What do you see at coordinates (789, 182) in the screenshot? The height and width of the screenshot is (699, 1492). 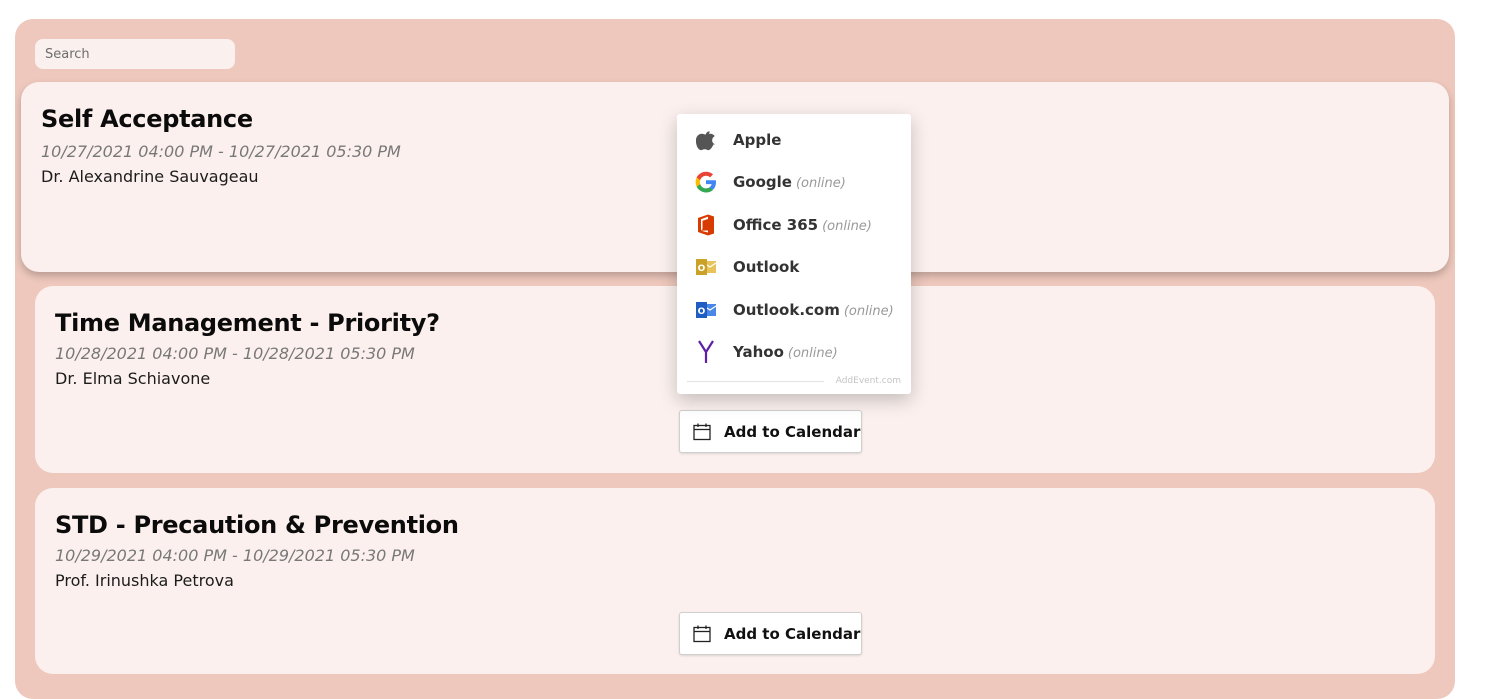 I see `calendar-option-label: Google (online)` at bounding box center [789, 182].